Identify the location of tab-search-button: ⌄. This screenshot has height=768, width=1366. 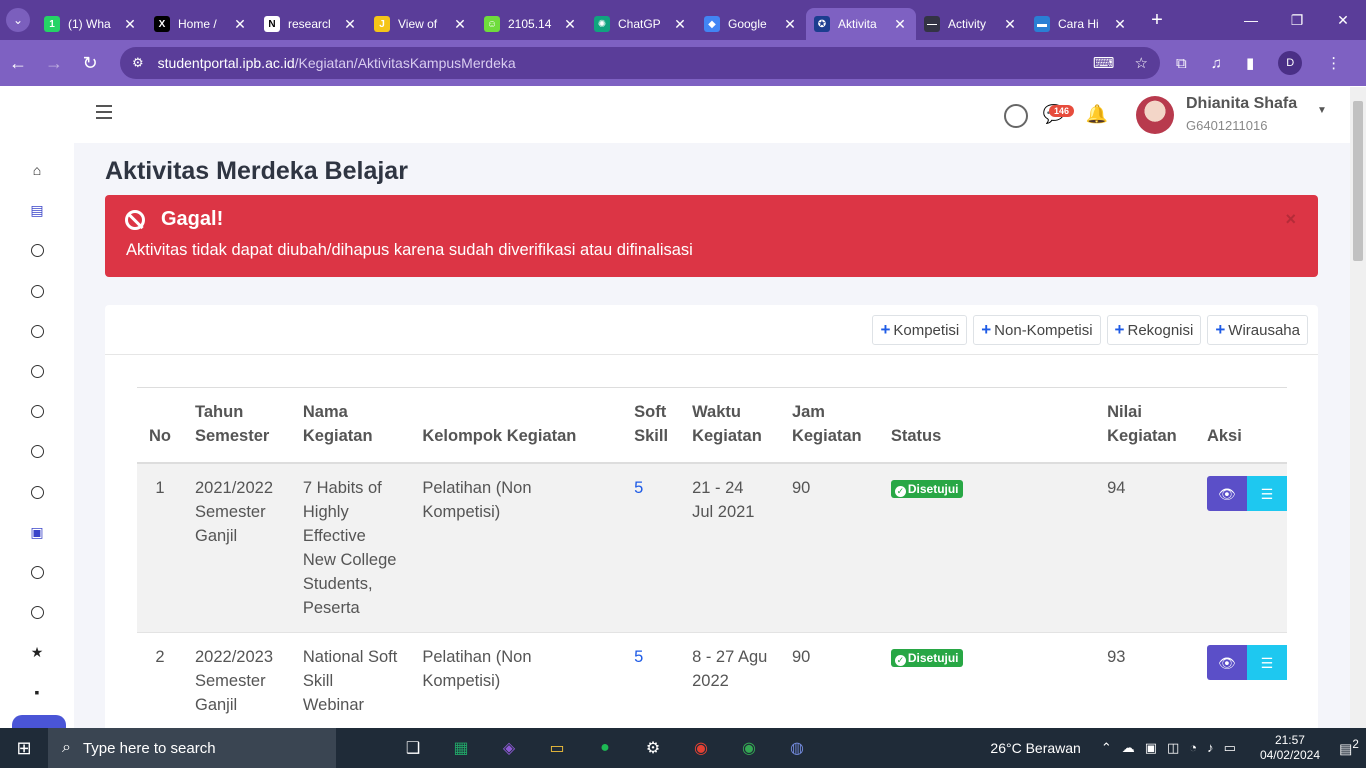
(18, 20).